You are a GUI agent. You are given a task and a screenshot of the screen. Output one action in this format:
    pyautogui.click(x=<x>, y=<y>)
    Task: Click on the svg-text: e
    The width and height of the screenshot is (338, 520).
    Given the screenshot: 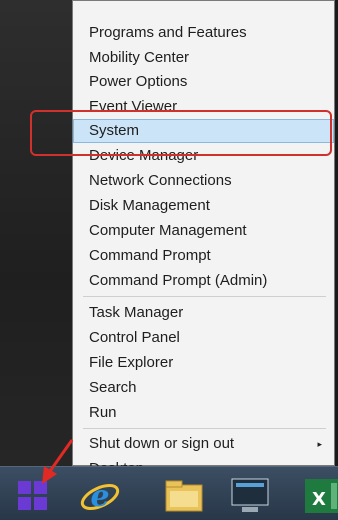 What is the action you would take?
    pyautogui.click(x=99, y=496)
    